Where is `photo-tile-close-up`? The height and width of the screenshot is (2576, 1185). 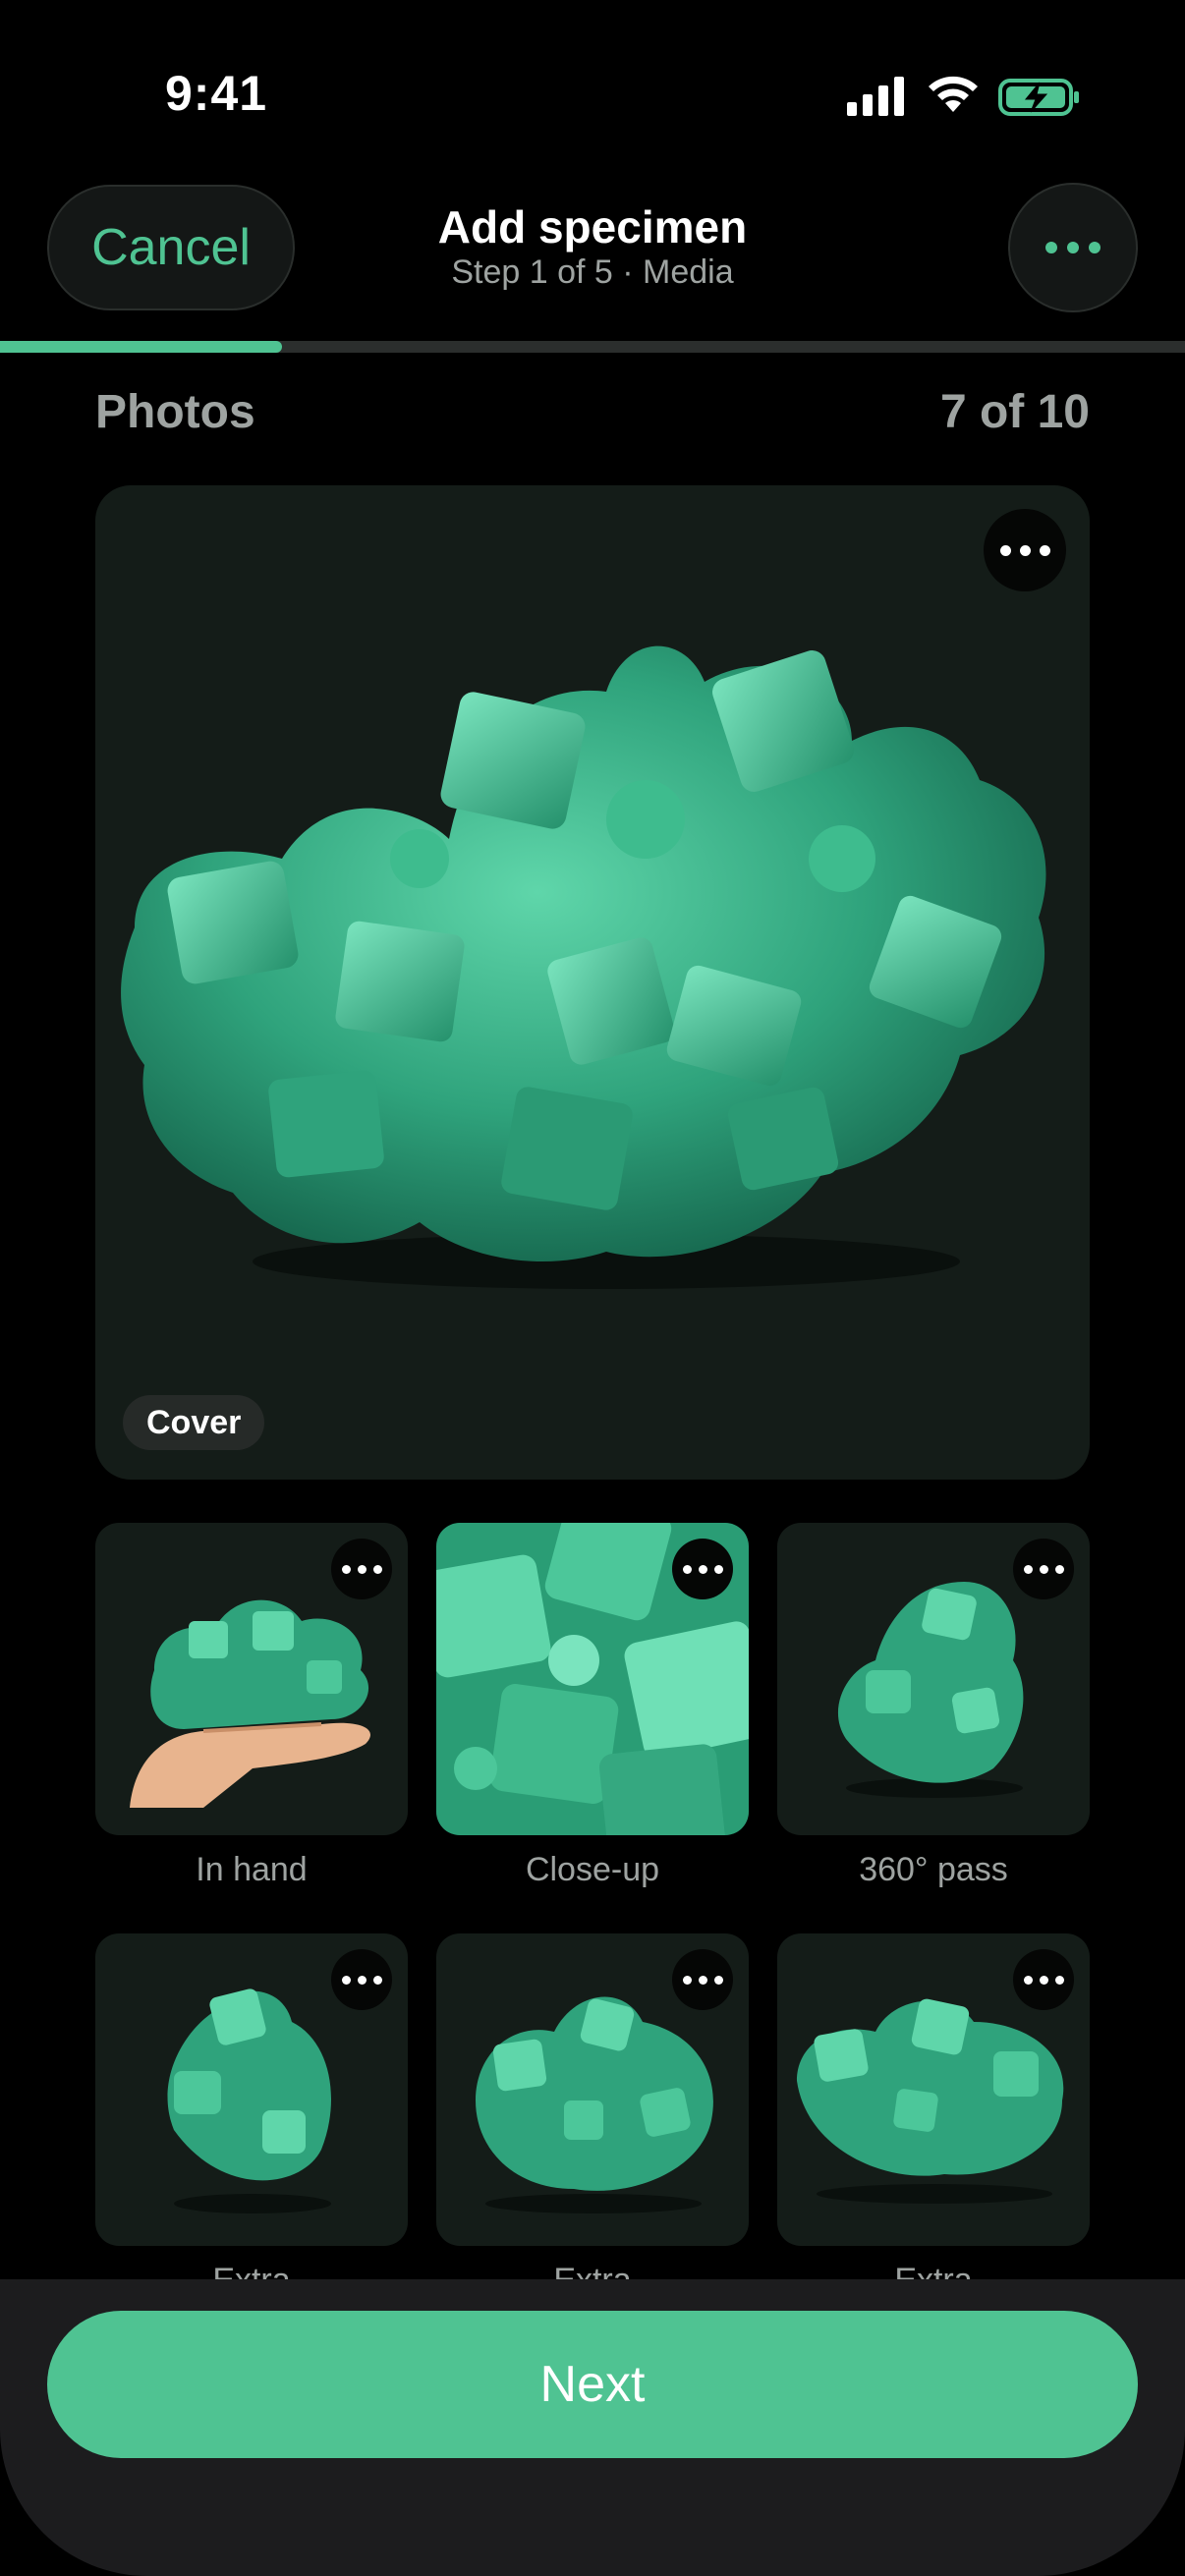
photo-tile-close-up is located at coordinates (592, 1679).